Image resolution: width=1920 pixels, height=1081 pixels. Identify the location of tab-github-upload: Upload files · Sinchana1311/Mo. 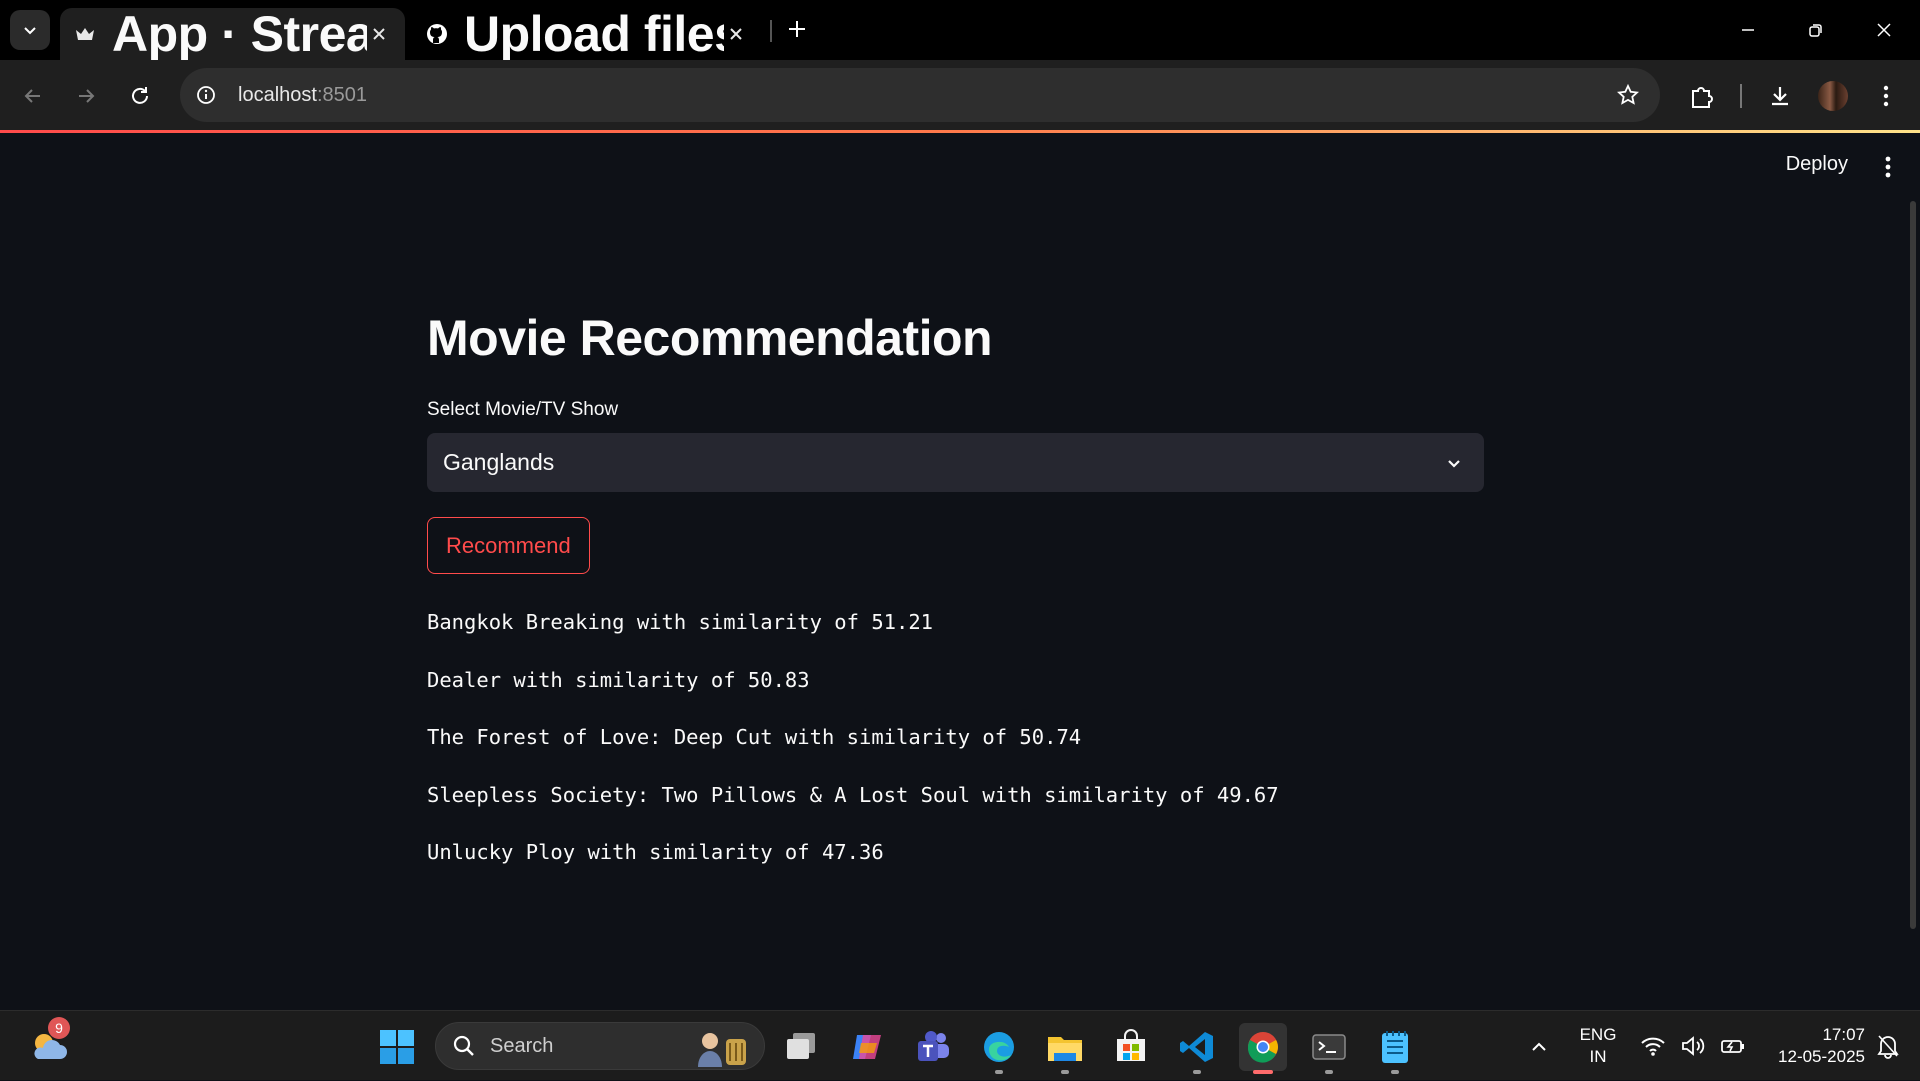
(587, 34).